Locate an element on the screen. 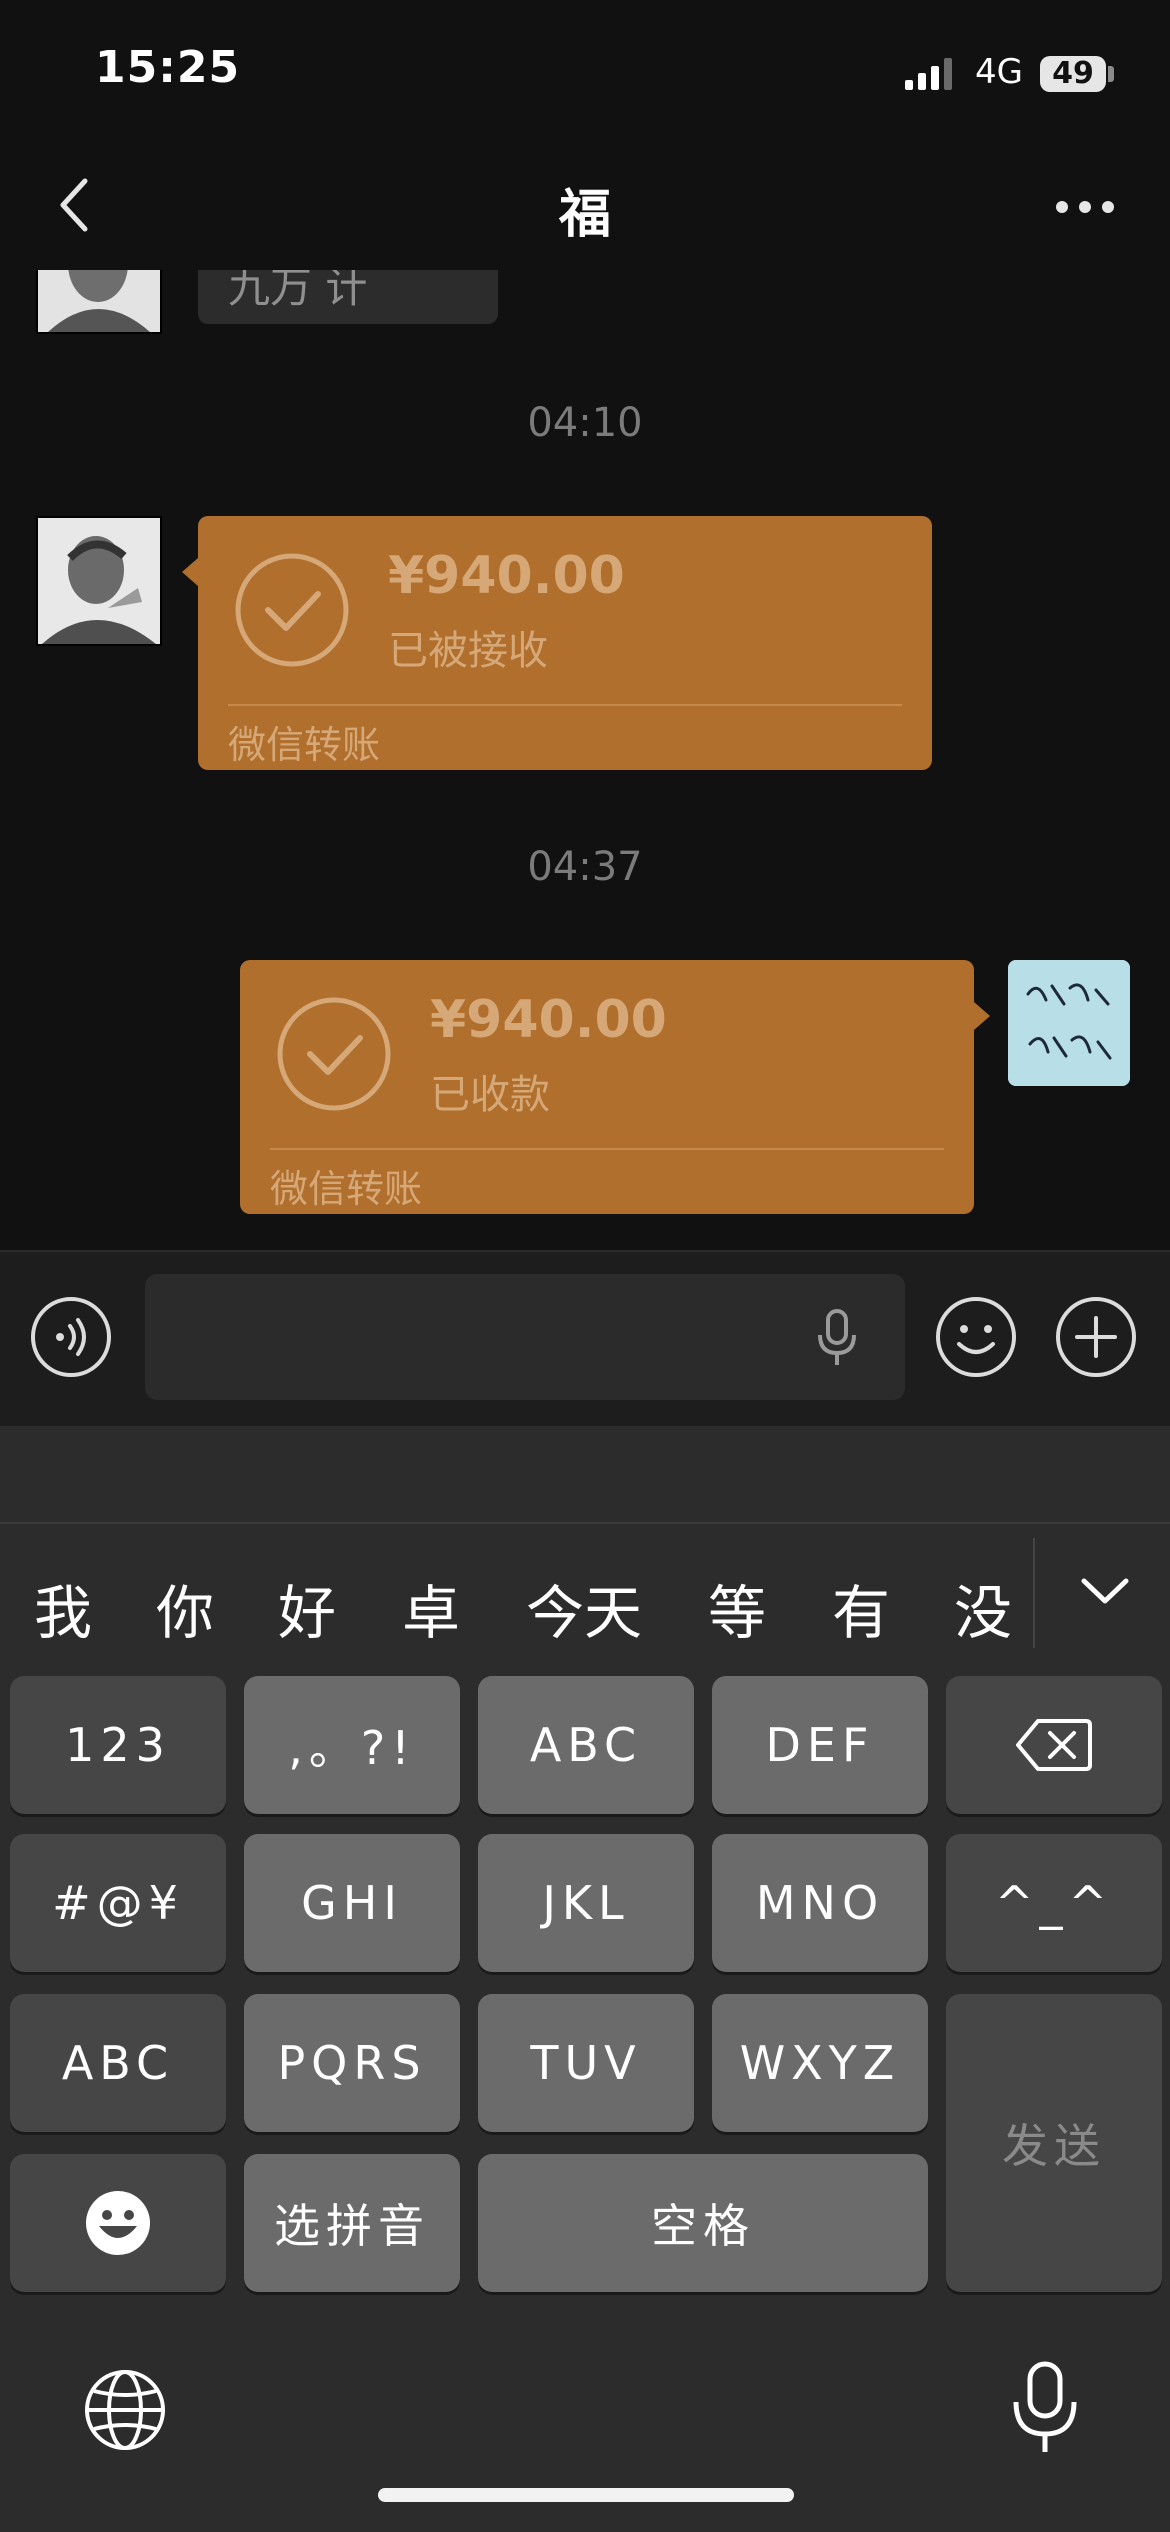  home-indicator is located at coordinates (586, 2495).